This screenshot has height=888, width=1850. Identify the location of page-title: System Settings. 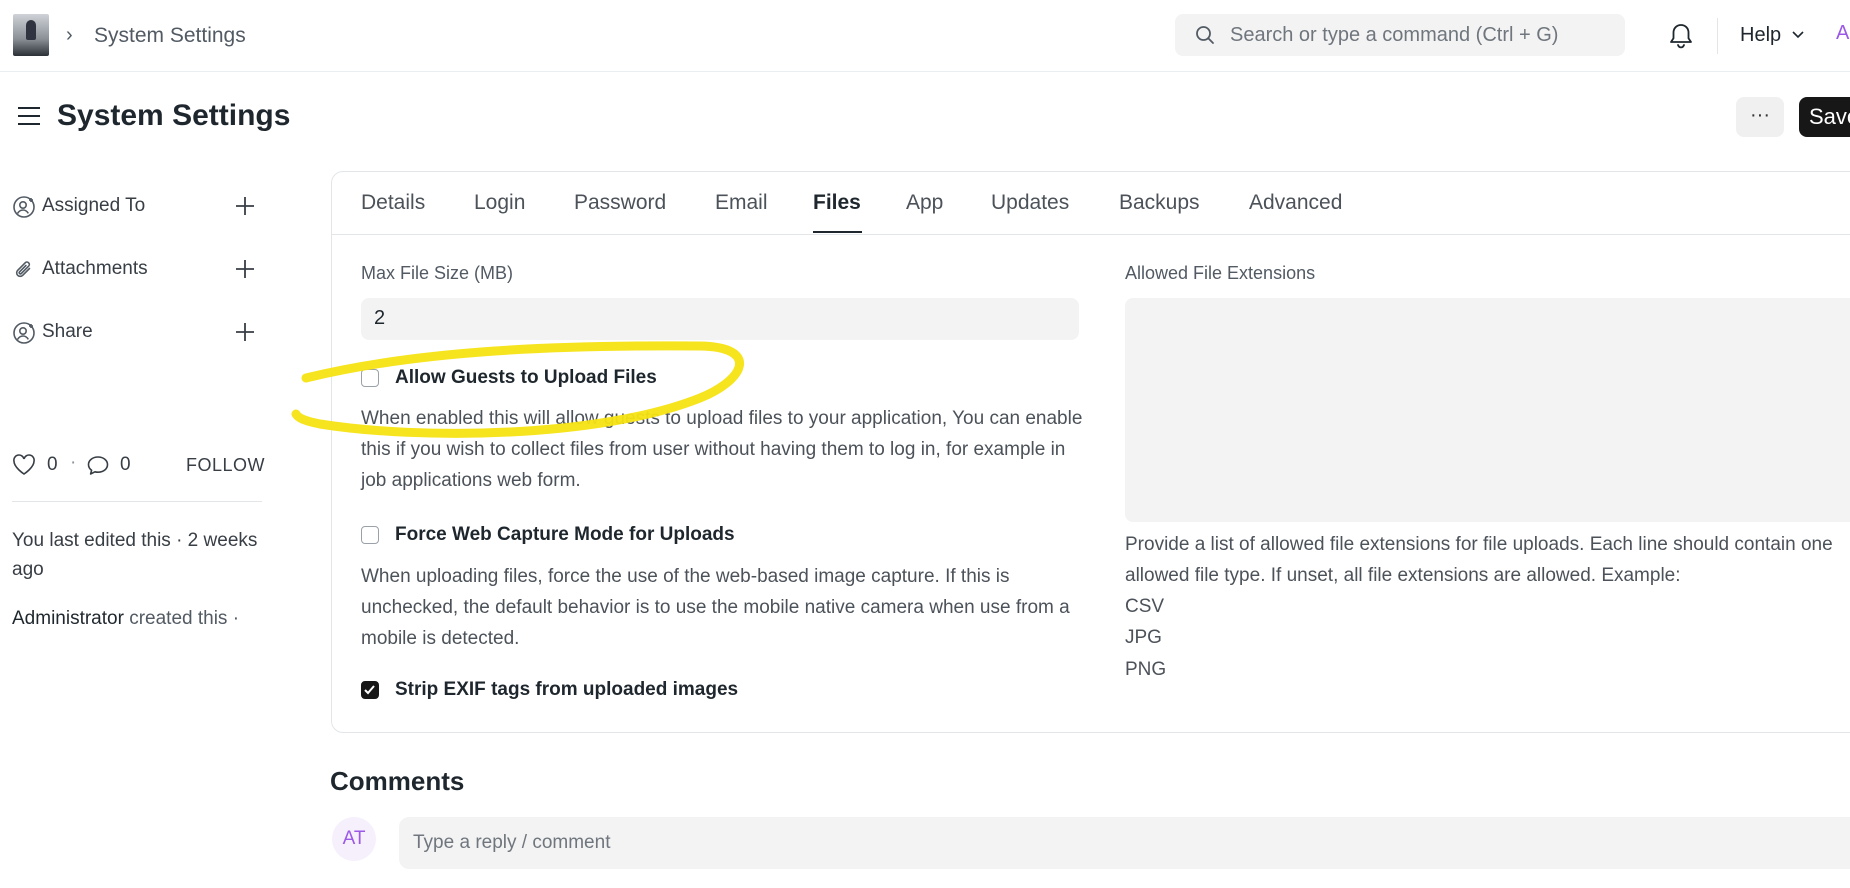
(174, 115).